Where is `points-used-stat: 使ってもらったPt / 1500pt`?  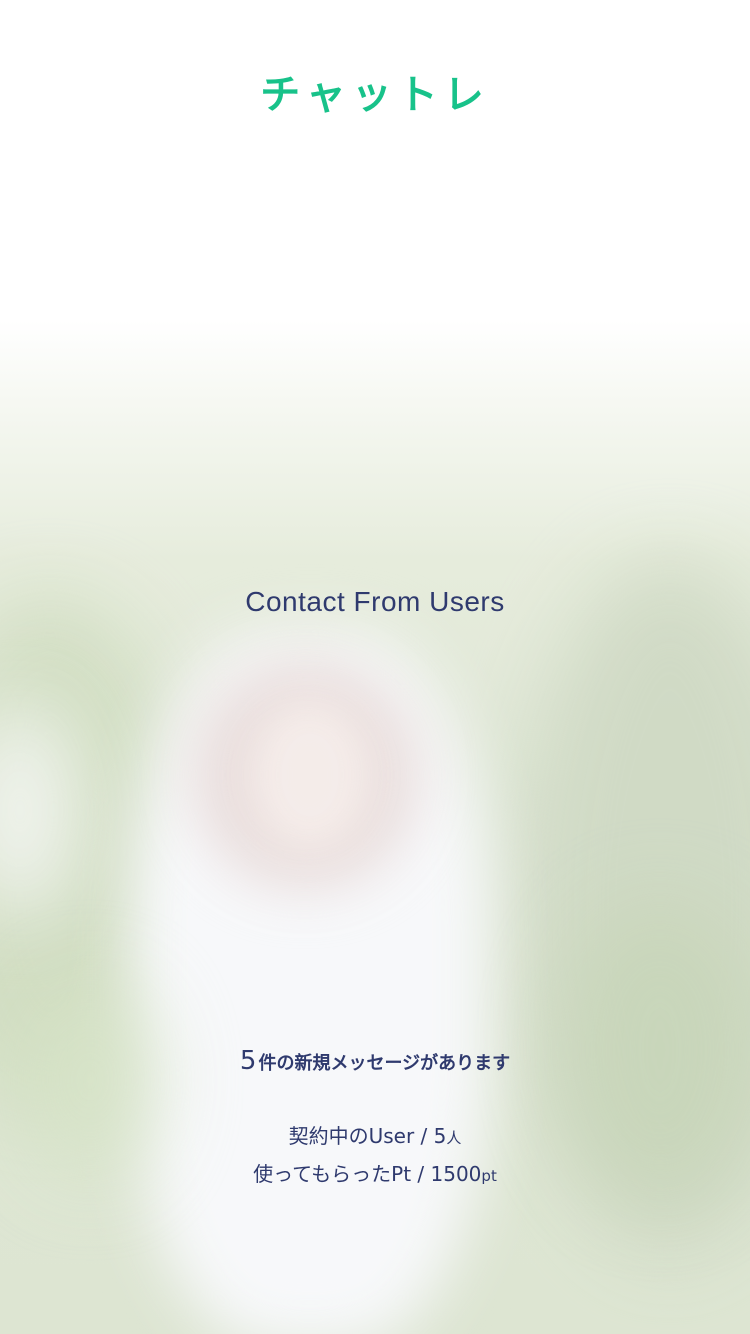
points-used-stat: 使ってもらったPt / 1500pt is located at coordinates (375, 1175).